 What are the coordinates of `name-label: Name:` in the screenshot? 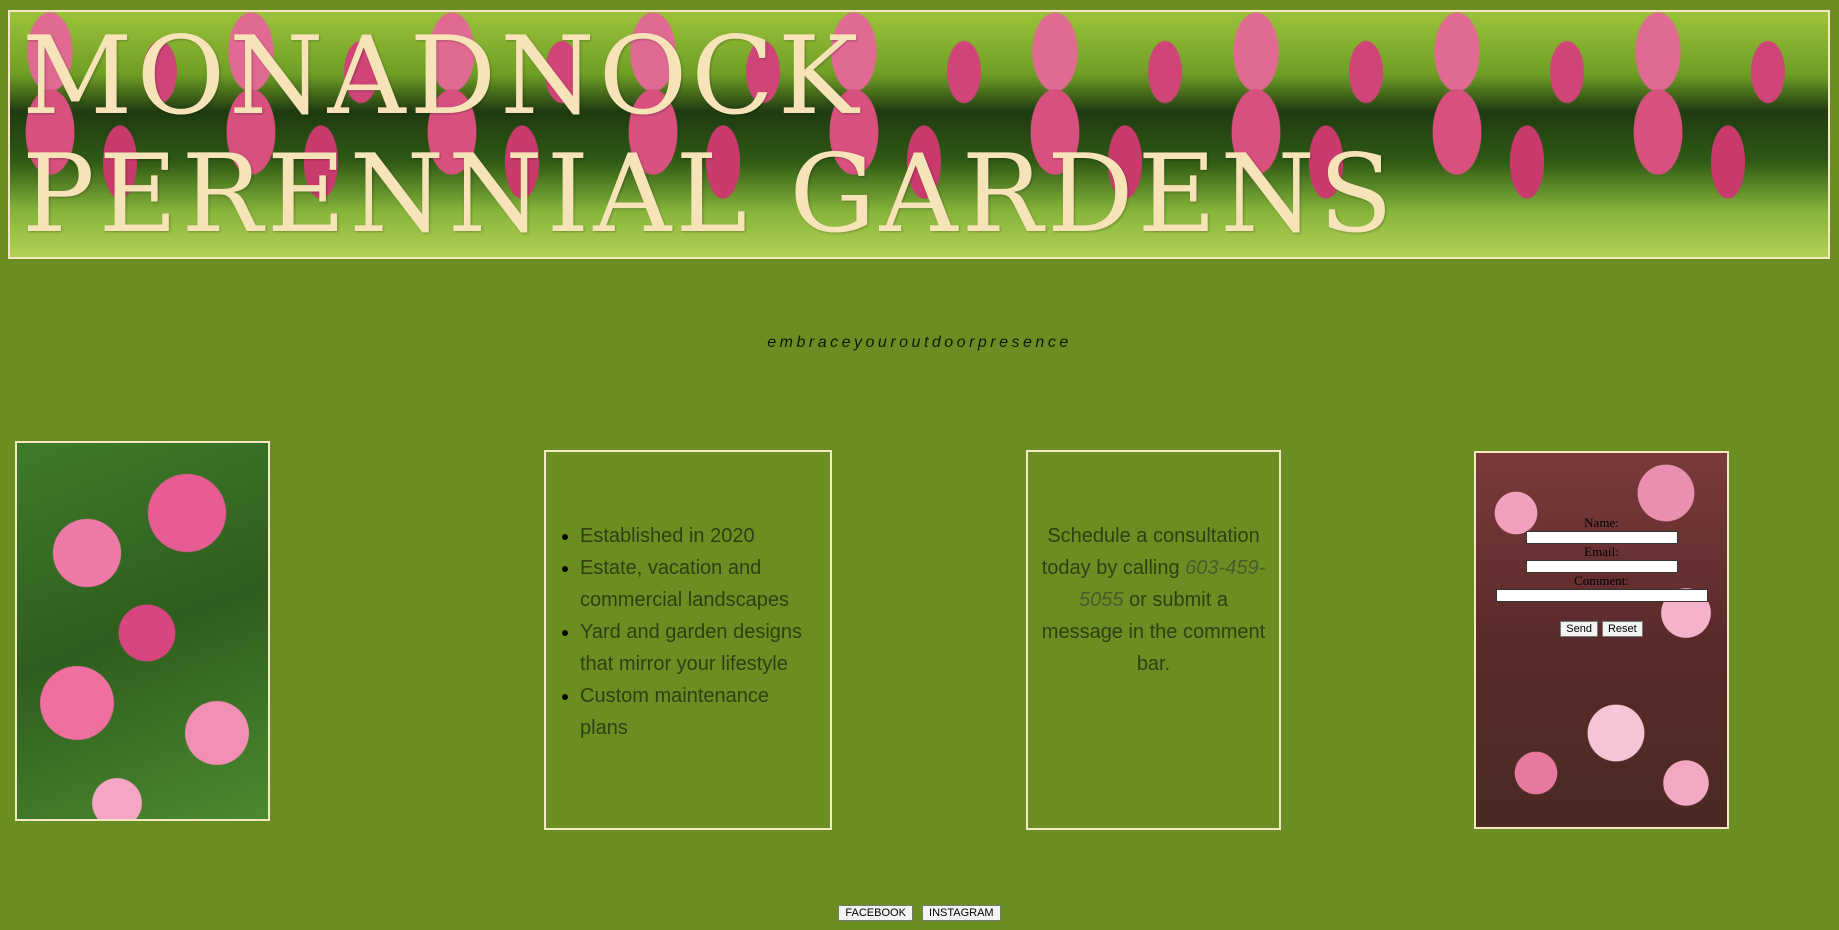 It's located at (1601, 522).